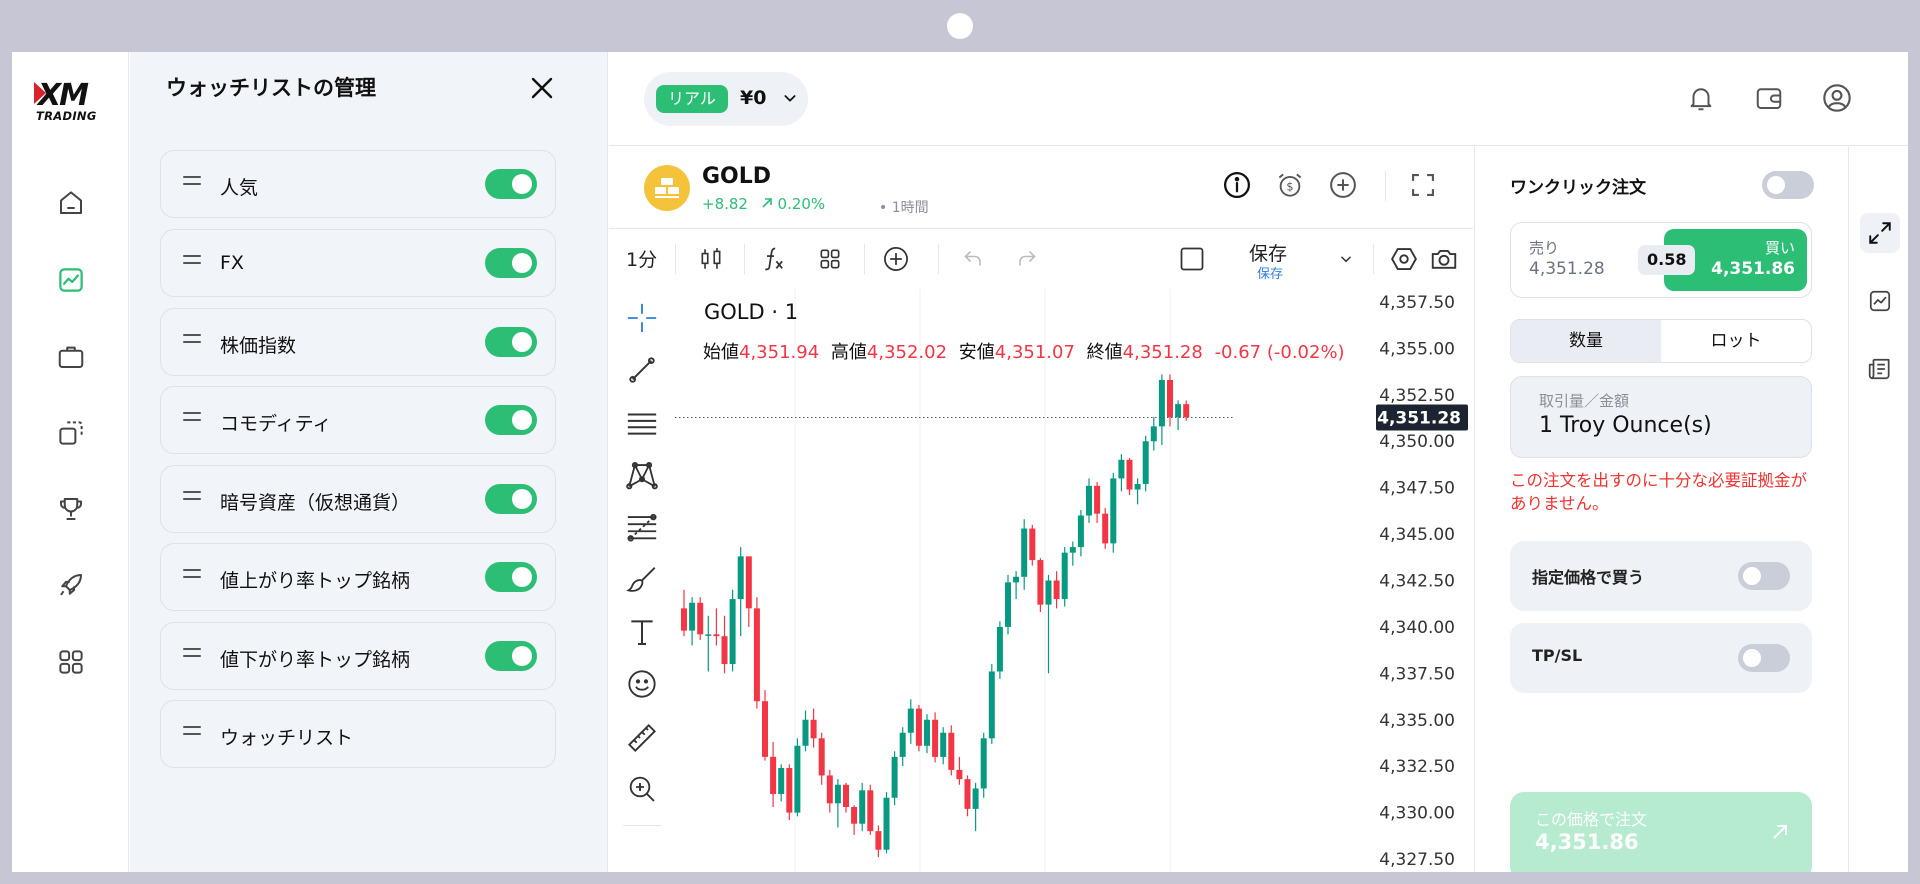 Image resolution: width=1920 pixels, height=884 pixels. Describe the element at coordinates (74, 100) in the screenshot. I see `xm-logo: XM TRADING` at that location.